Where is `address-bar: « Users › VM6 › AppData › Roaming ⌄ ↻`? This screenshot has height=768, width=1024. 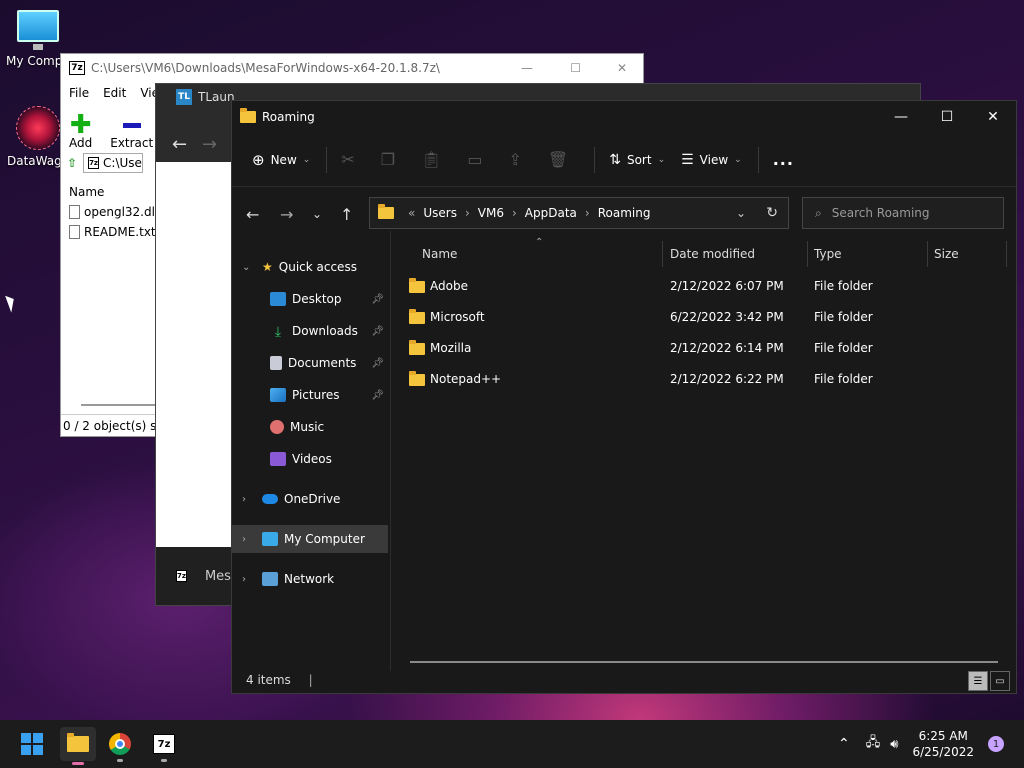
address-bar: « Users › VM6 › AppData › Roaming ⌄ ↻ is located at coordinates (579, 213).